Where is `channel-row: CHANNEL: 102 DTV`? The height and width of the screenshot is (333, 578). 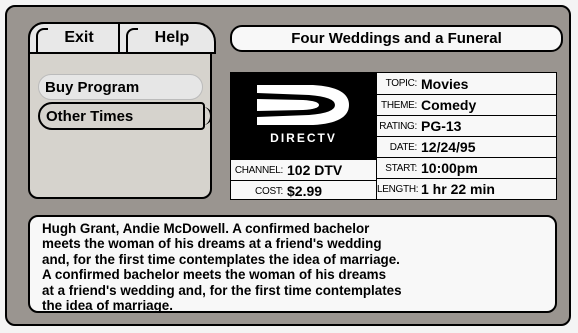
channel-row: CHANNEL: 102 DTV is located at coordinates (303, 169).